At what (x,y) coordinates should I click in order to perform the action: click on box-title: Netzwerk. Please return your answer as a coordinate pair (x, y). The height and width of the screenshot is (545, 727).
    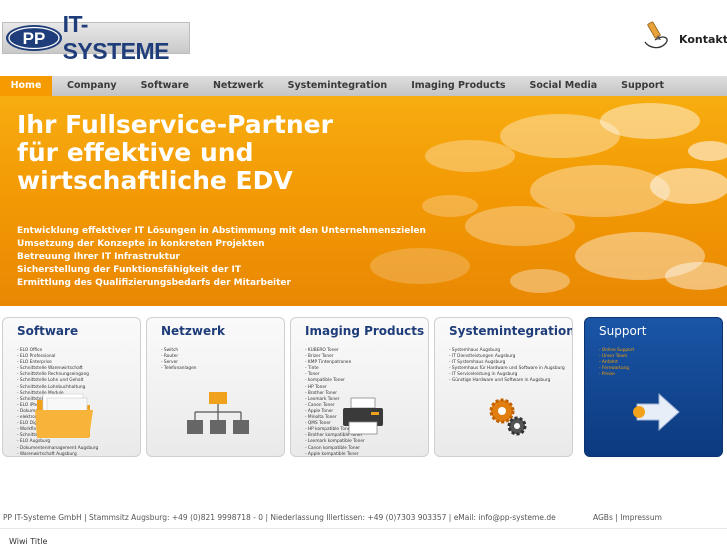
    Looking at the image, I should click on (193, 331).